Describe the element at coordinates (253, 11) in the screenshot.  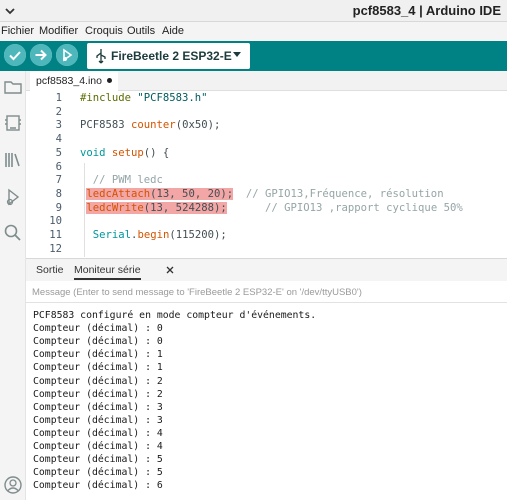
I see `title-bar: pcf8583_4 | Arduino IDE` at that location.